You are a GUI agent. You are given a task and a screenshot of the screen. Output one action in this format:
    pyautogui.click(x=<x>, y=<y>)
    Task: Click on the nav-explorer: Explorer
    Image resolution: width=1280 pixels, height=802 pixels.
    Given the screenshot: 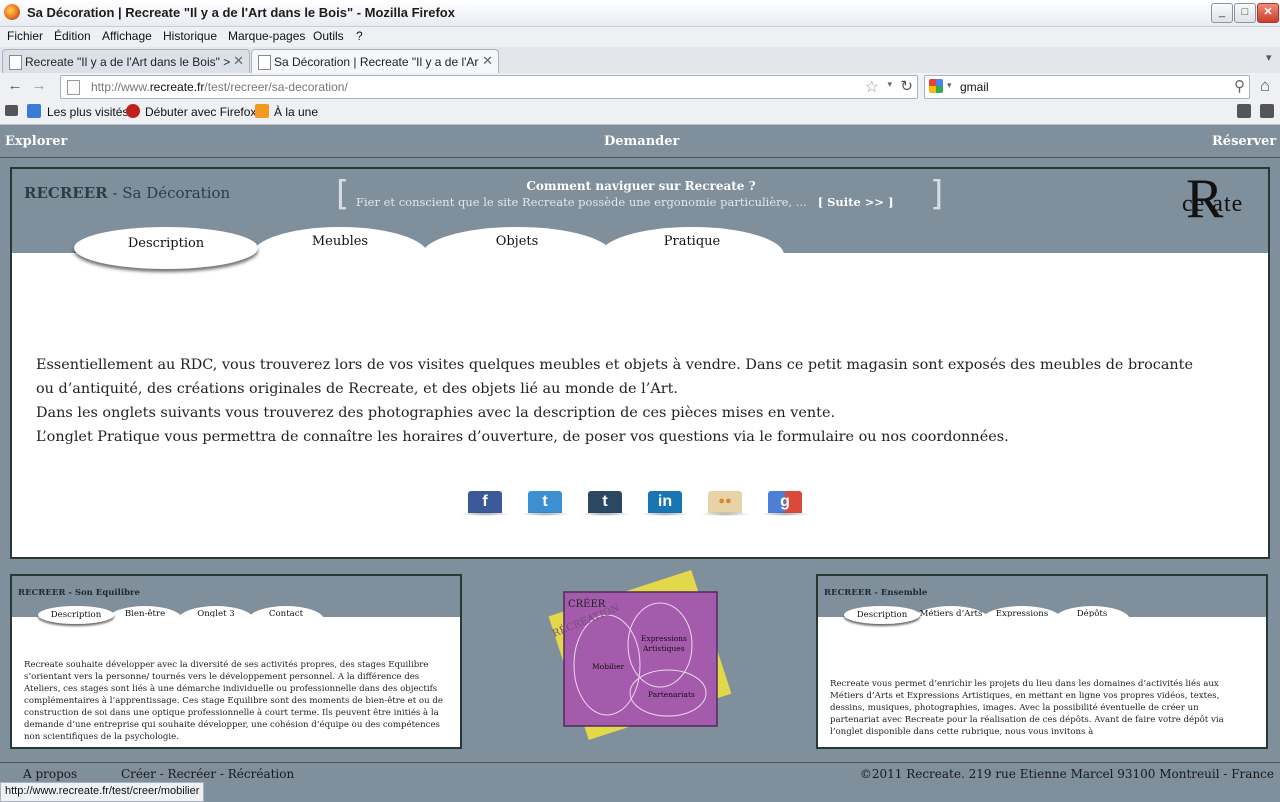 What is the action you would take?
    pyautogui.click(x=36, y=141)
    